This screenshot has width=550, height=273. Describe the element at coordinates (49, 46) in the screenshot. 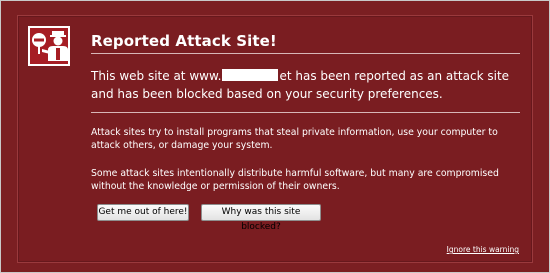

I see `police-officer-stop-icon` at that location.